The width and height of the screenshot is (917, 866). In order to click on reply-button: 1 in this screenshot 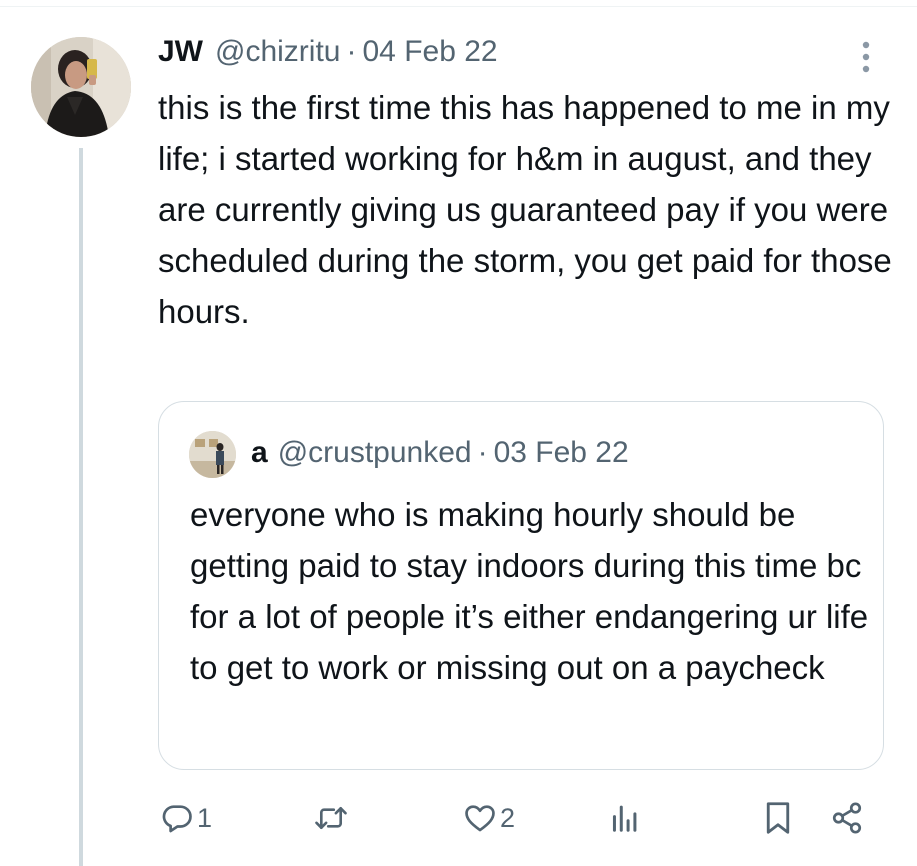, I will do `click(186, 818)`.